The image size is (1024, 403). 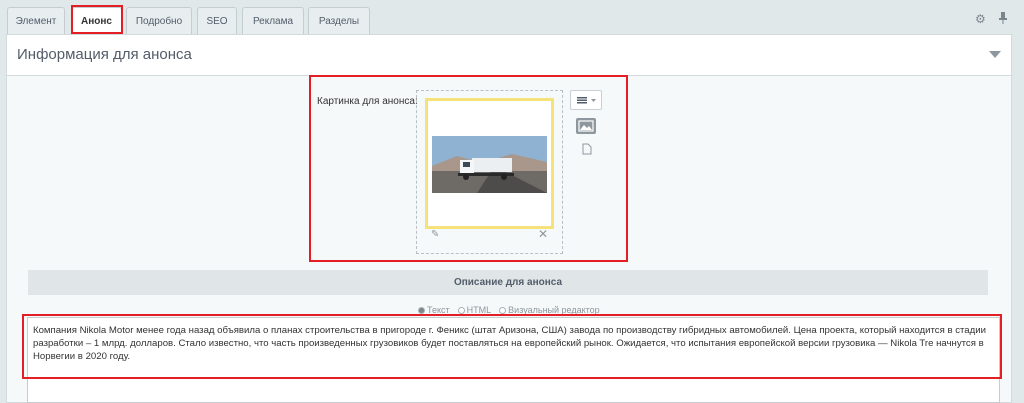 I want to click on tab-announcement: Анонс, so click(x=96, y=20).